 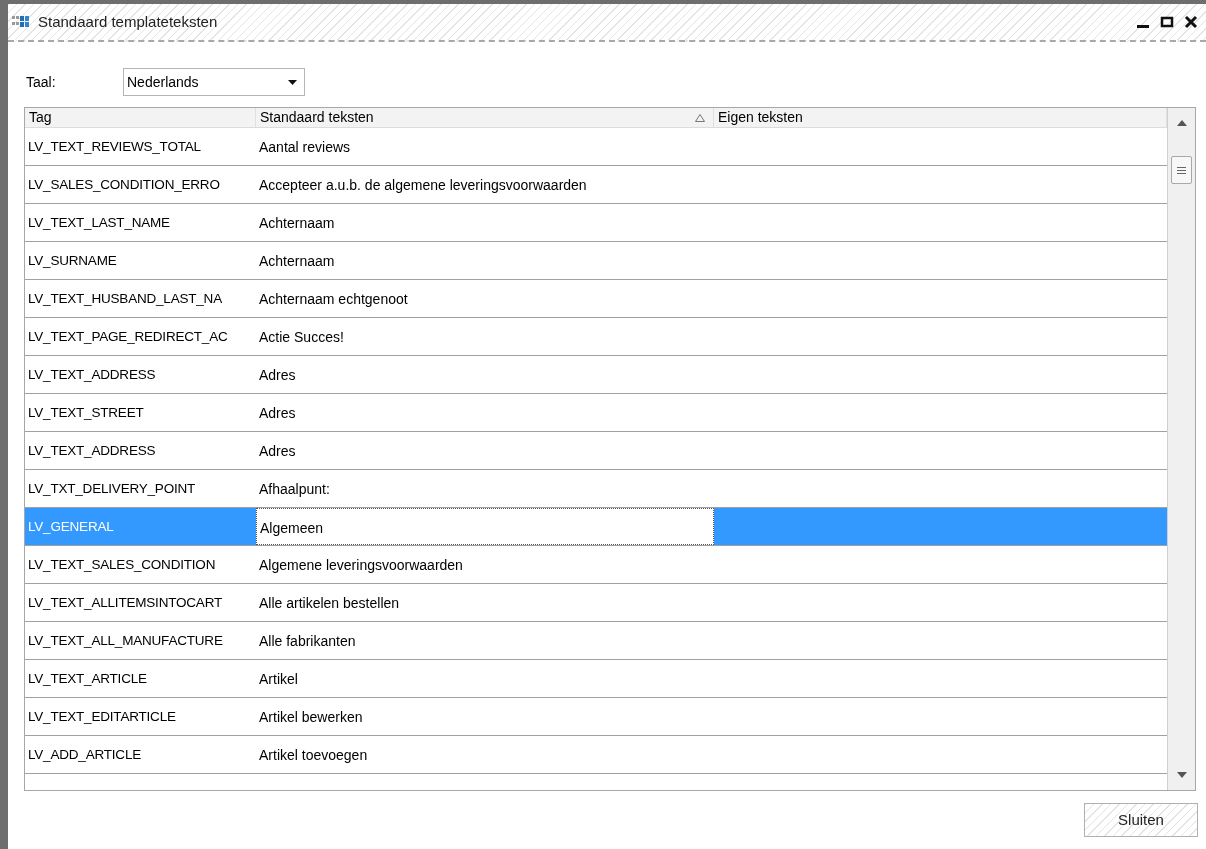 I want to click on table-cell-text: Algemene leveringsvoorwaarden, so click(x=361, y=565).